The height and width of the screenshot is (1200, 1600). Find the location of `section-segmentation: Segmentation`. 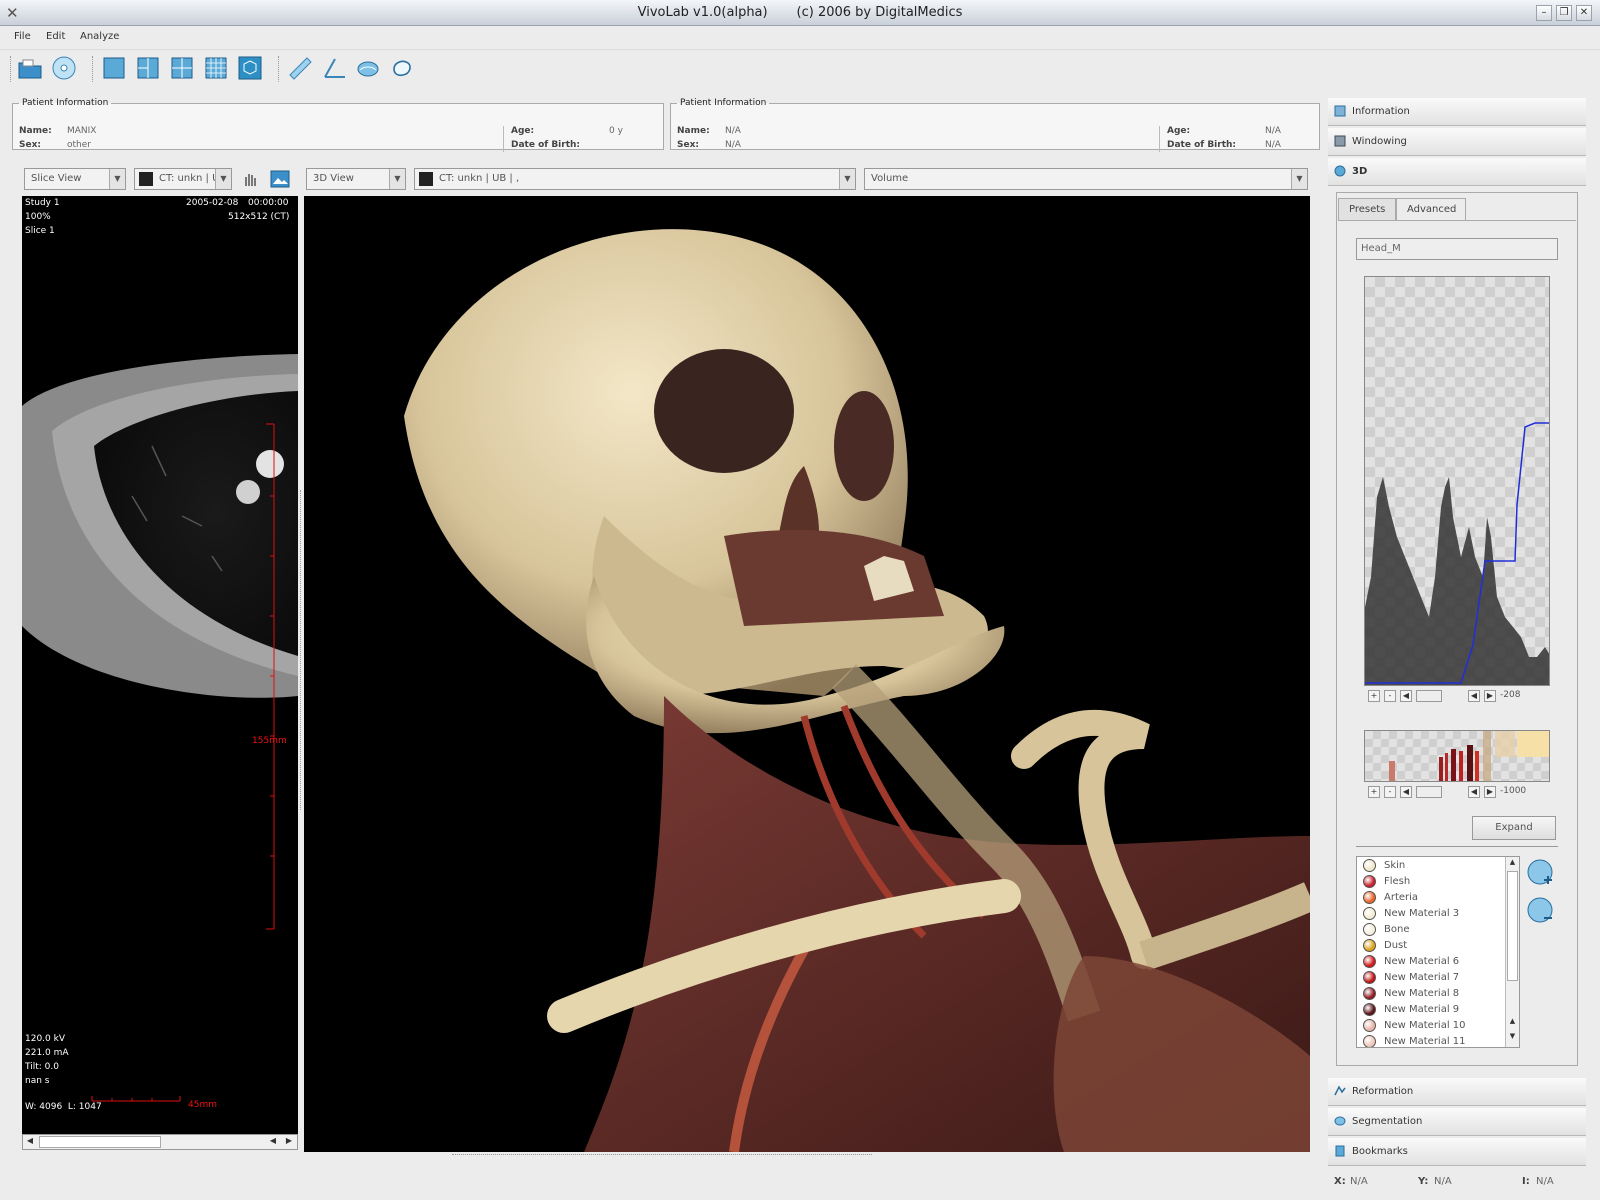

section-segmentation: Segmentation is located at coordinates (1457, 1122).